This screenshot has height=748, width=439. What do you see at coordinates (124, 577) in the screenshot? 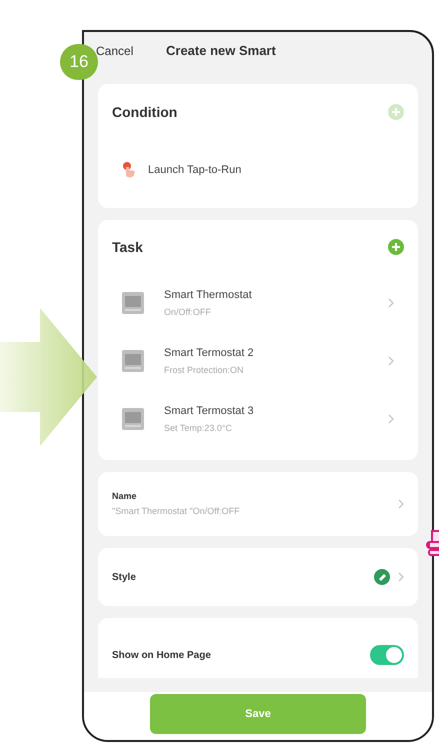
I see `style-label: Style` at bounding box center [124, 577].